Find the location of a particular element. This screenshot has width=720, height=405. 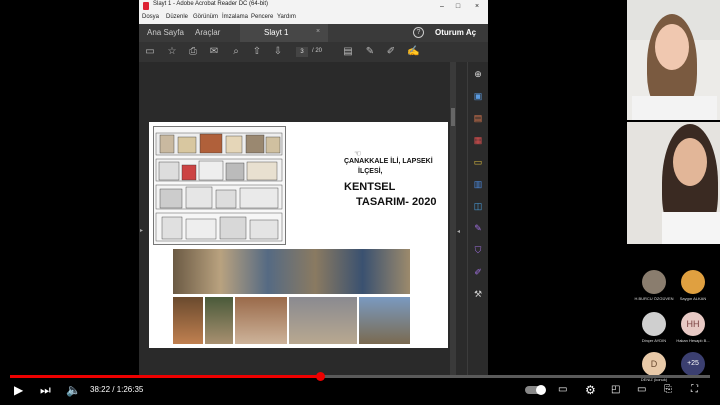

email-icon: ✉ is located at coordinates (214, 52).